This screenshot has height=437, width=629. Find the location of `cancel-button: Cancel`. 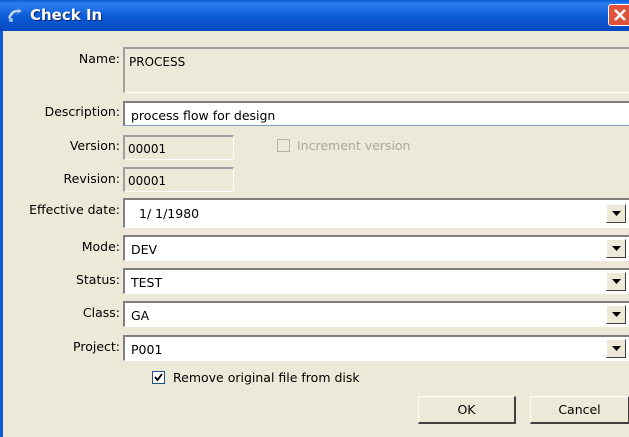

cancel-button: Cancel is located at coordinates (579, 410).